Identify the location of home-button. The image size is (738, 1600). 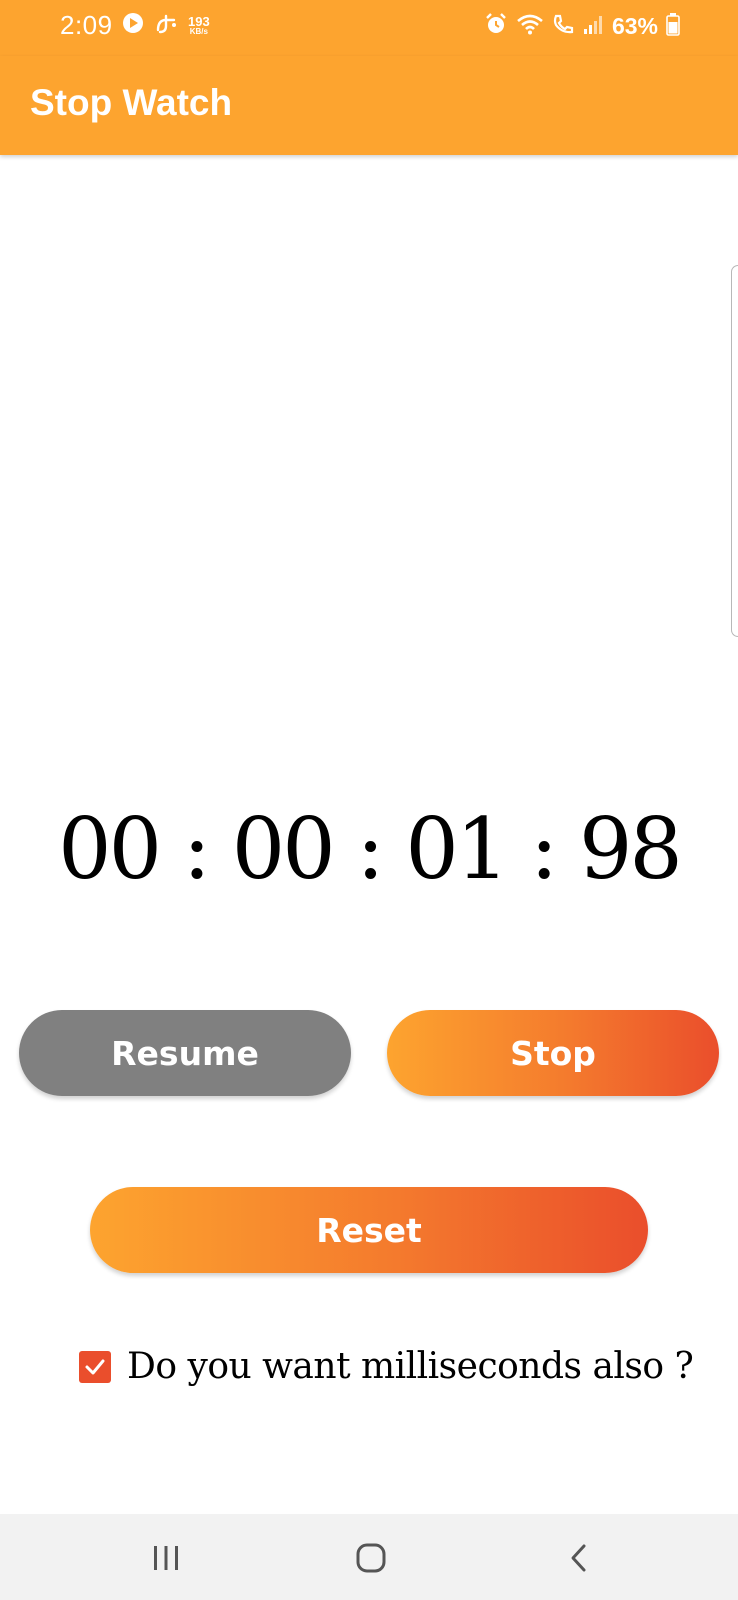
(371, 1558).